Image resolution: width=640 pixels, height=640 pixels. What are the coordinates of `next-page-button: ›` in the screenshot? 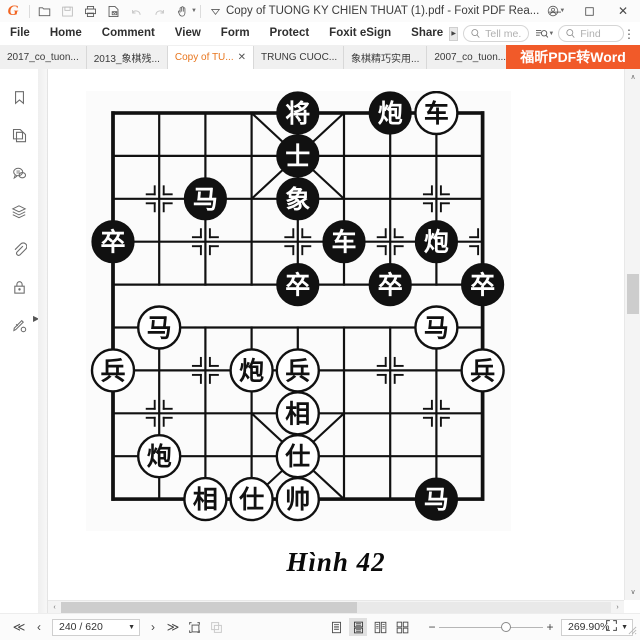 It's located at (153, 627).